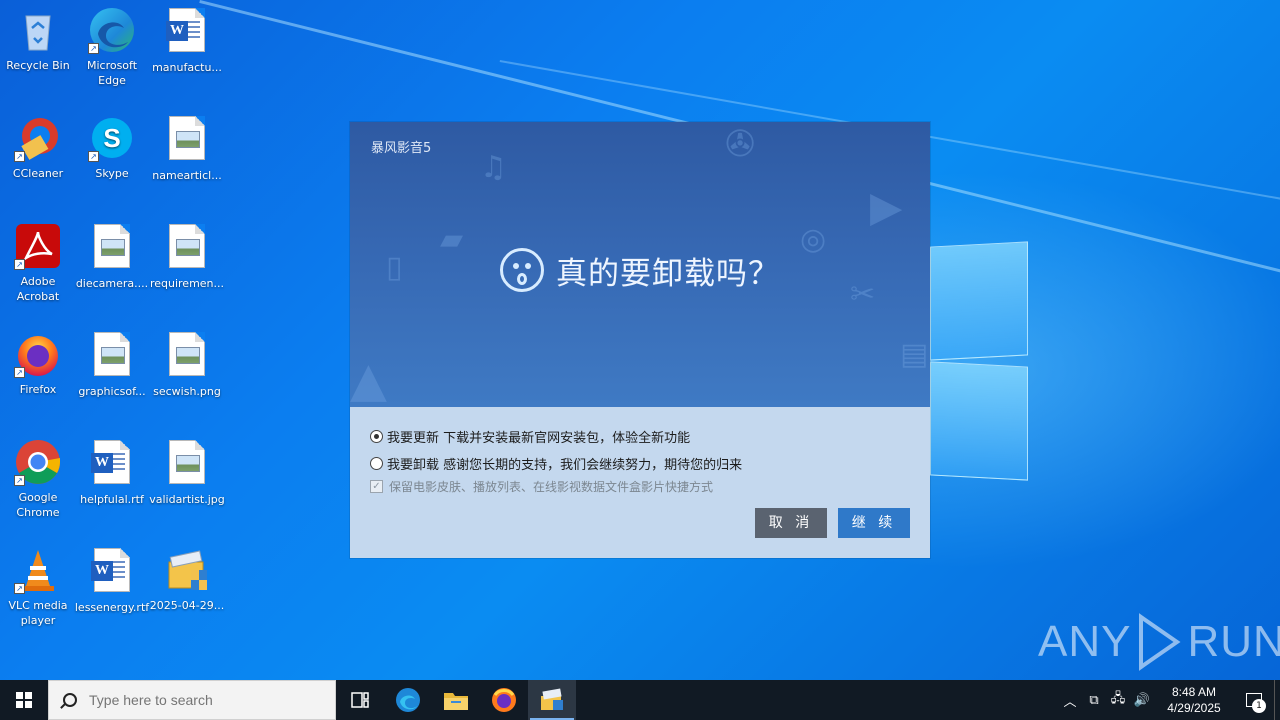 Image resolution: width=1280 pixels, height=720 pixels. Describe the element at coordinates (187, 570) in the screenshot. I see `installer-icon` at that location.